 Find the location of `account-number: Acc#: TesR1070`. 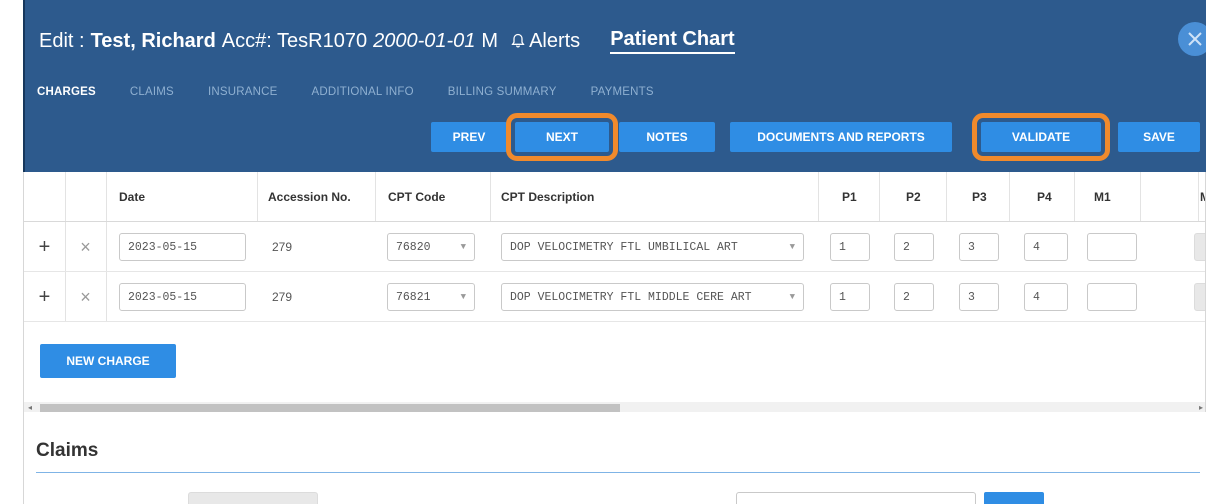

account-number: Acc#: TesR1070 is located at coordinates (294, 40).